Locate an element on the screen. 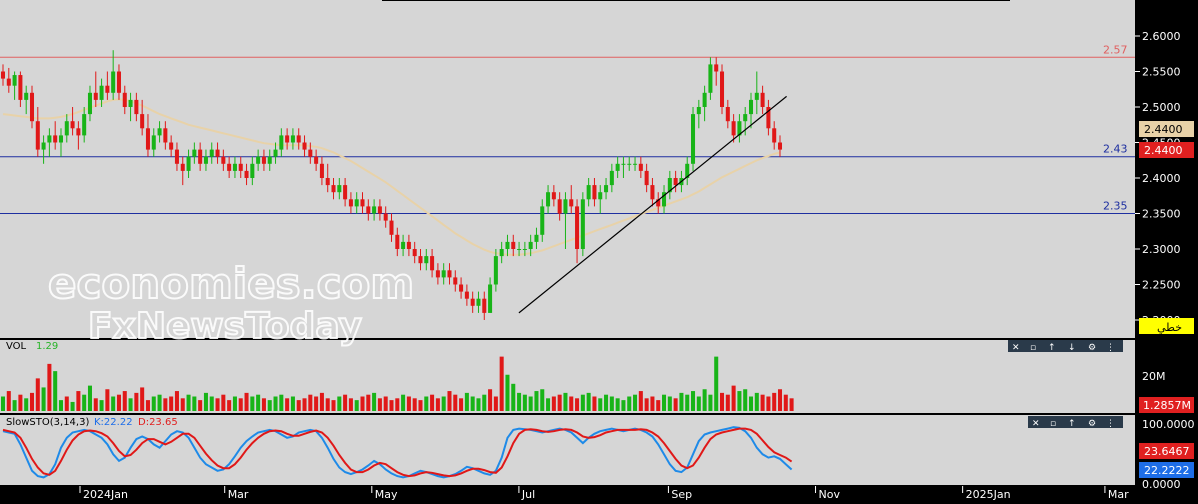  price-tick-label: 2.3500 is located at coordinates (1161, 214).